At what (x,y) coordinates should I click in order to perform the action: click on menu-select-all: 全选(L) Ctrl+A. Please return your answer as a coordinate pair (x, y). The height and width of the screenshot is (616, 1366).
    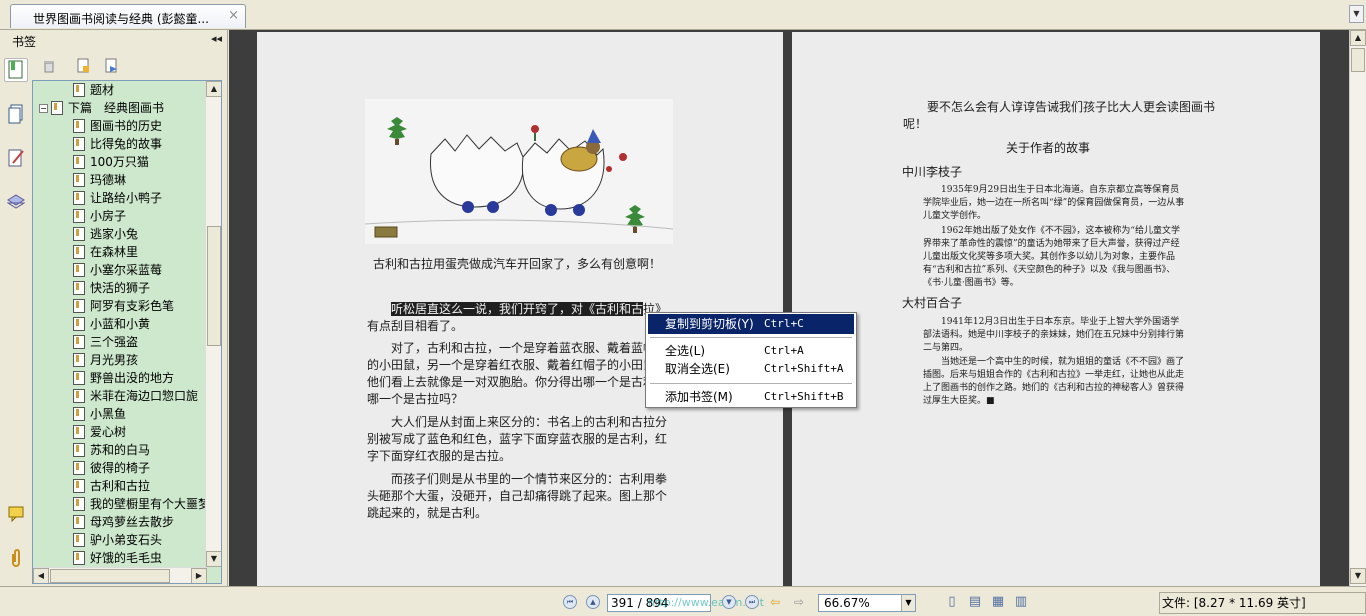
    Looking at the image, I should click on (751, 351).